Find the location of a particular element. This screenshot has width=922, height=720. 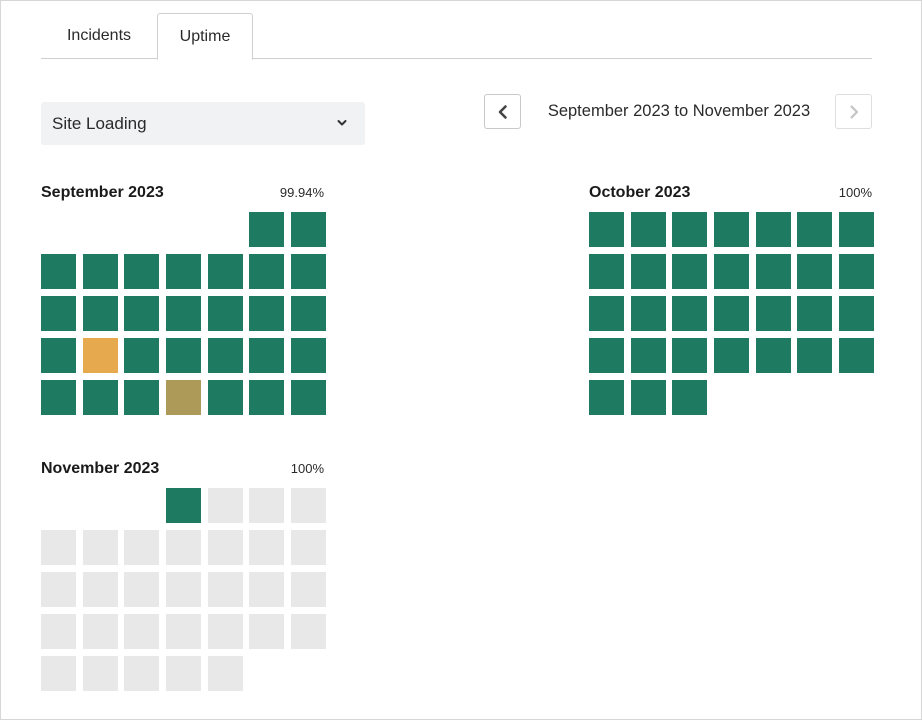

chevron-left-icon is located at coordinates (502, 111).